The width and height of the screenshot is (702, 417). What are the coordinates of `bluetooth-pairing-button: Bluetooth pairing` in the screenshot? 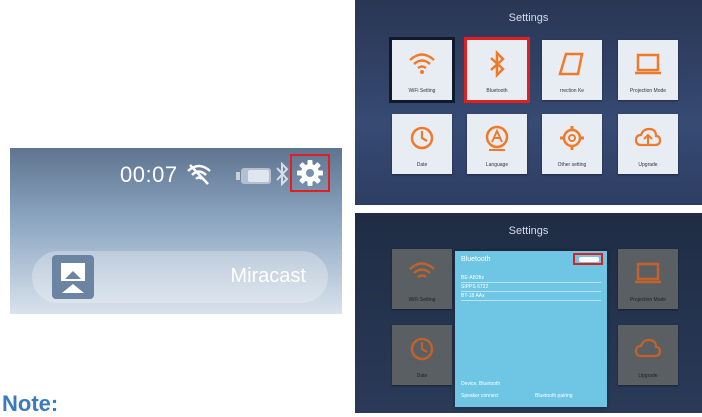 It's located at (554, 396).